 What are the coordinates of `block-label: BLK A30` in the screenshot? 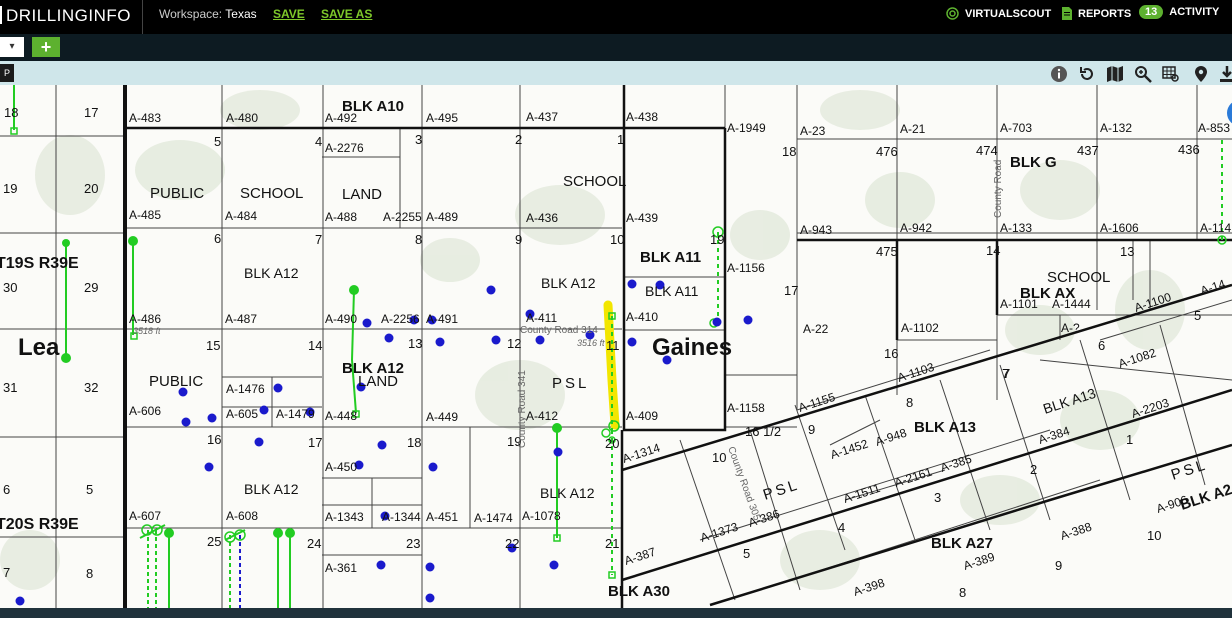 It's located at (639, 591).